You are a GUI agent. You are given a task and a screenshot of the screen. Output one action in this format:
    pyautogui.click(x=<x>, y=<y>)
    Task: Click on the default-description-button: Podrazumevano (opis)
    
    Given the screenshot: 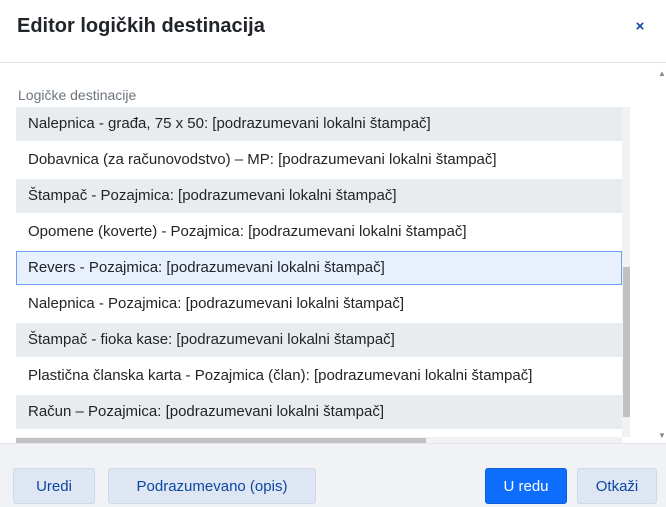 What is the action you would take?
    pyautogui.click(x=212, y=486)
    